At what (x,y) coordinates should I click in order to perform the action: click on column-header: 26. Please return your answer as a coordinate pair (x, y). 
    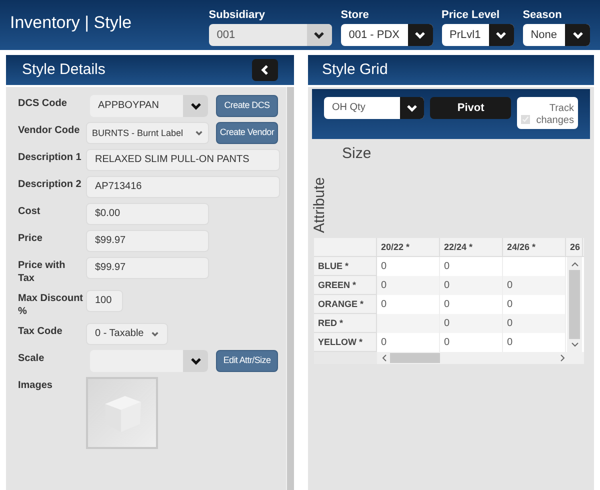
    Looking at the image, I should click on (574, 247).